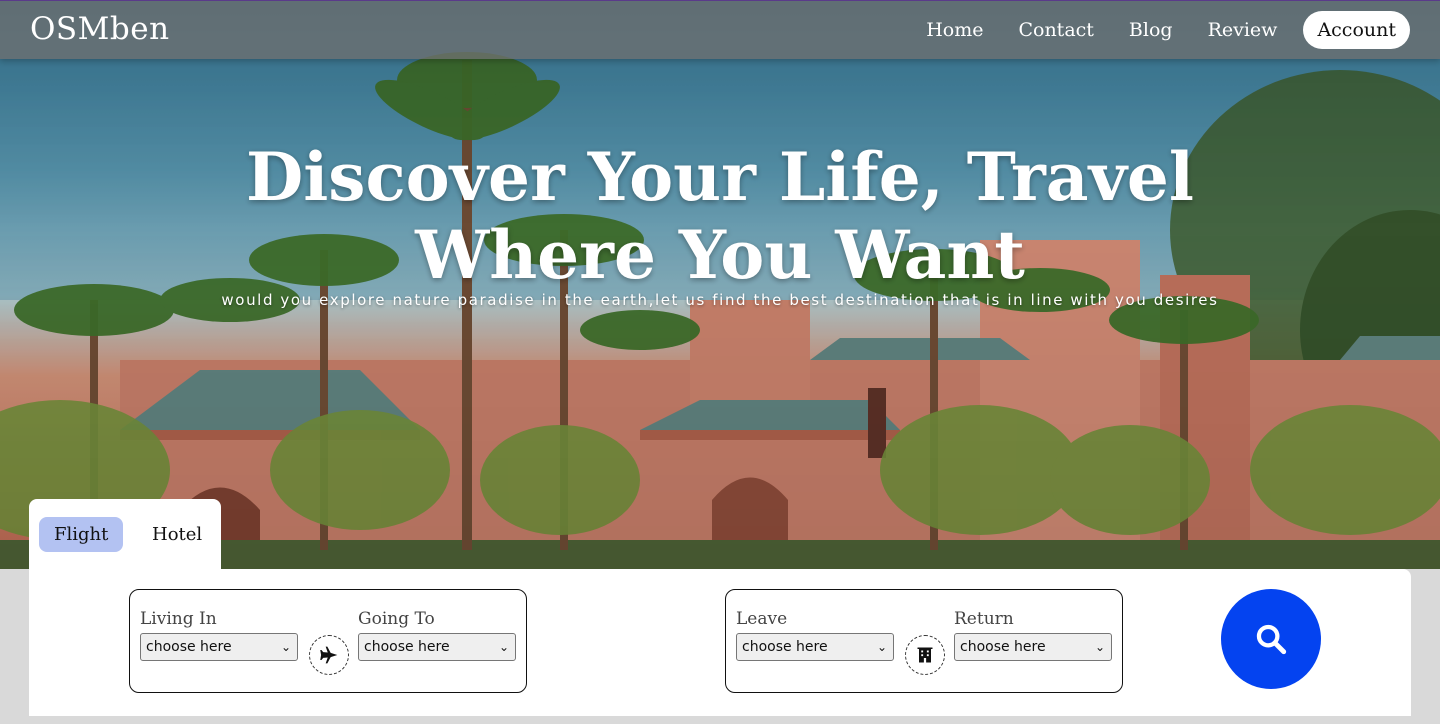 The height and width of the screenshot is (724, 1440). Describe the element at coordinates (720, 177) in the screenshot. I see `hero-headline-line-1: Discover Your Life, Travel` at that location.